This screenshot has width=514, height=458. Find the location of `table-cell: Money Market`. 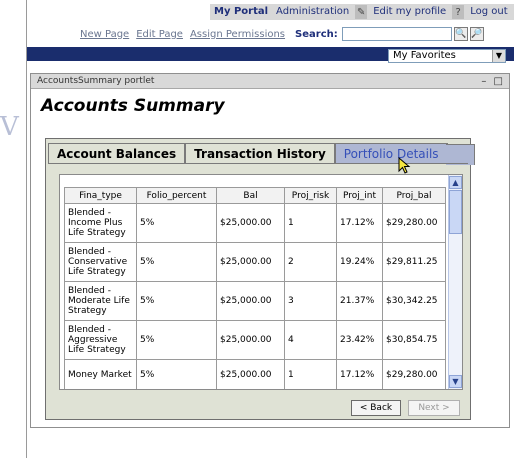

table-cell: Money Market is located at coordinates (100, 374).